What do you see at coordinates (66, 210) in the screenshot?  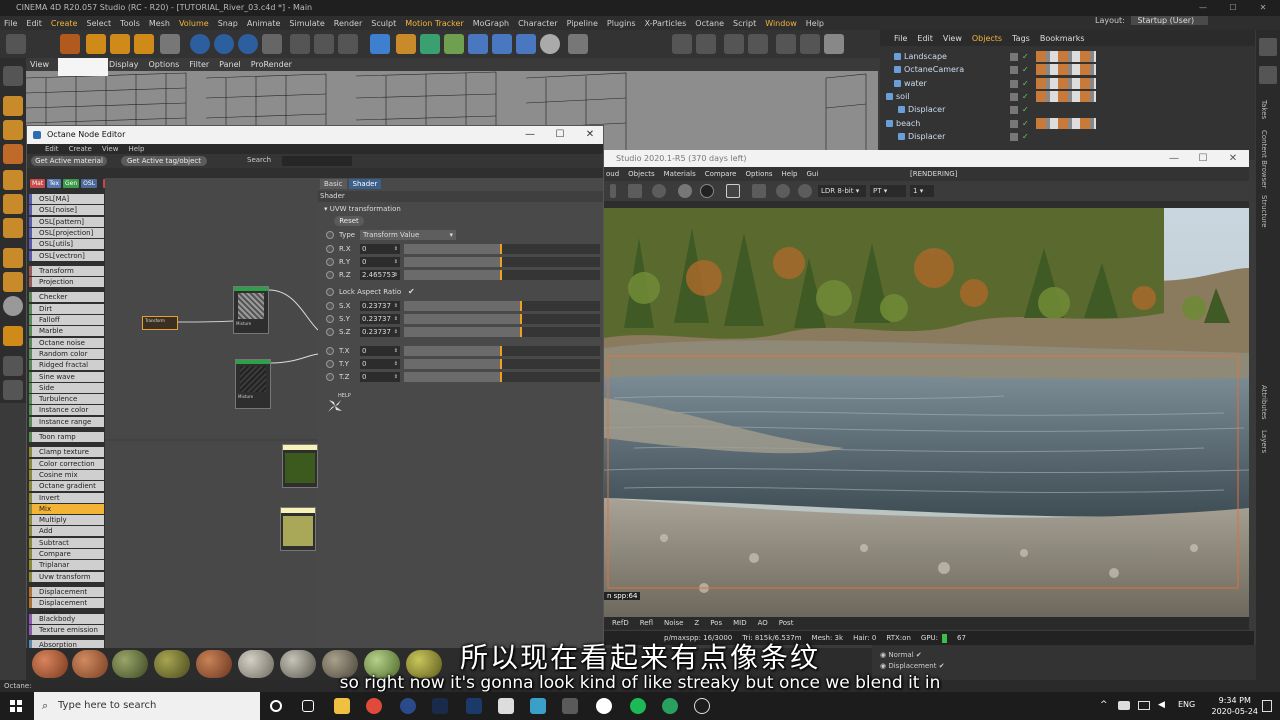 I see `node-list-item: OSL[noise]` at bounding box center [66, 210].